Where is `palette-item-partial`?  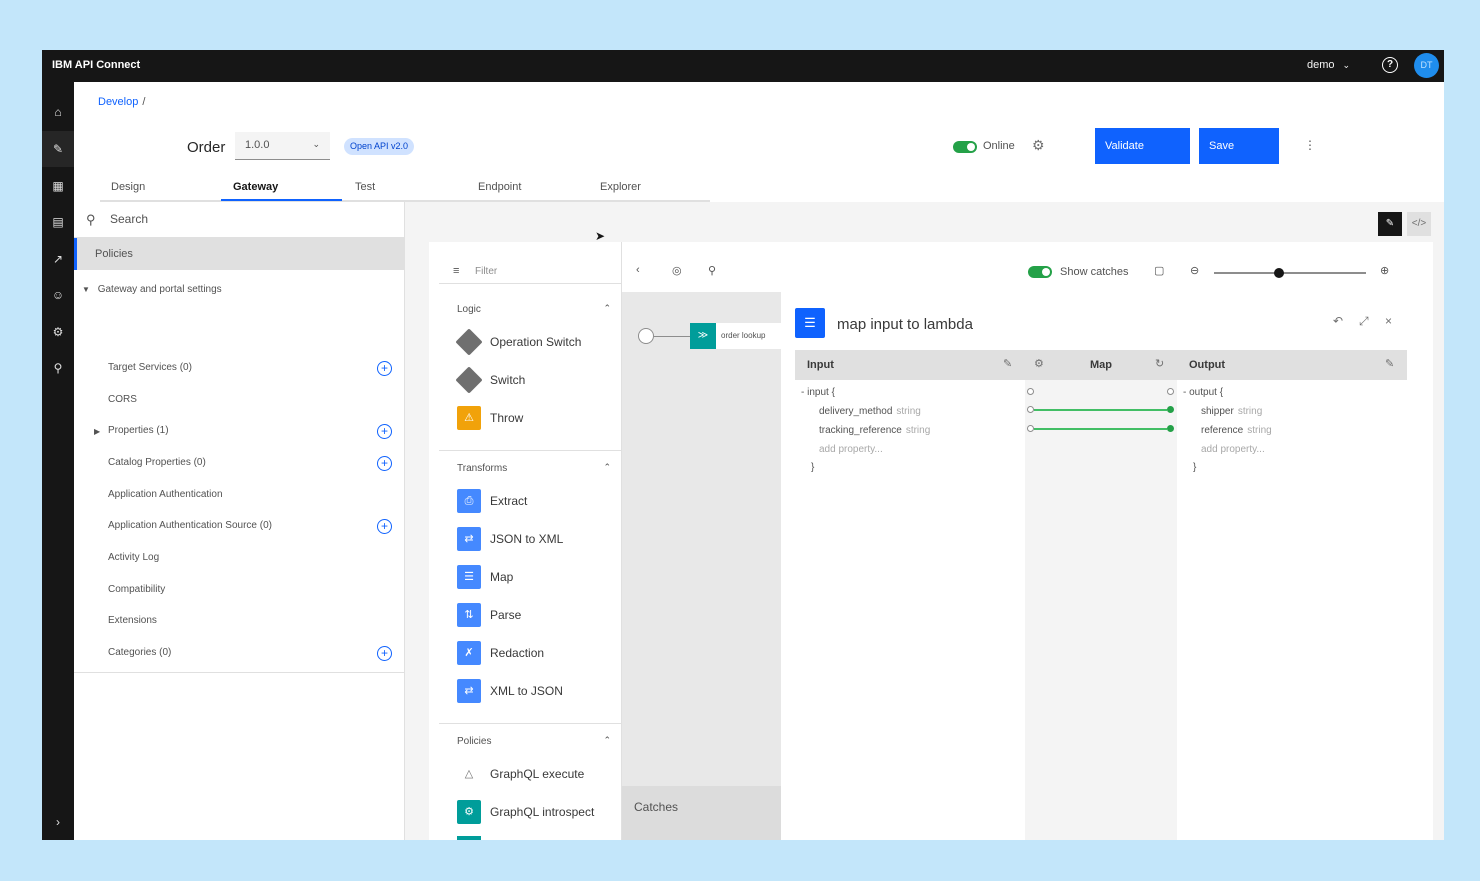
palette-item-partial is located at coordinates (469, 838).